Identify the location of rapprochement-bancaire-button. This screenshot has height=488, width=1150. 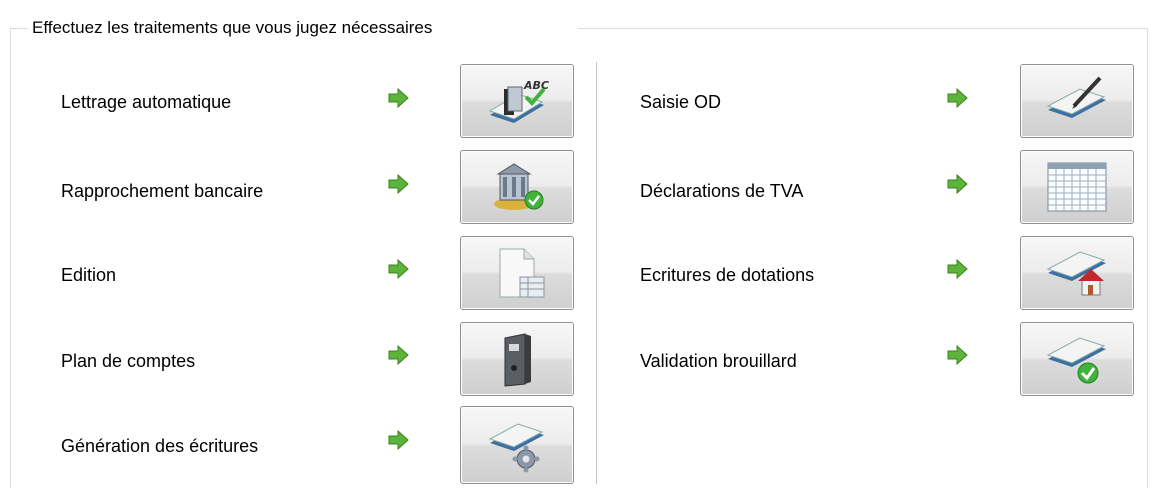
(517, 187).